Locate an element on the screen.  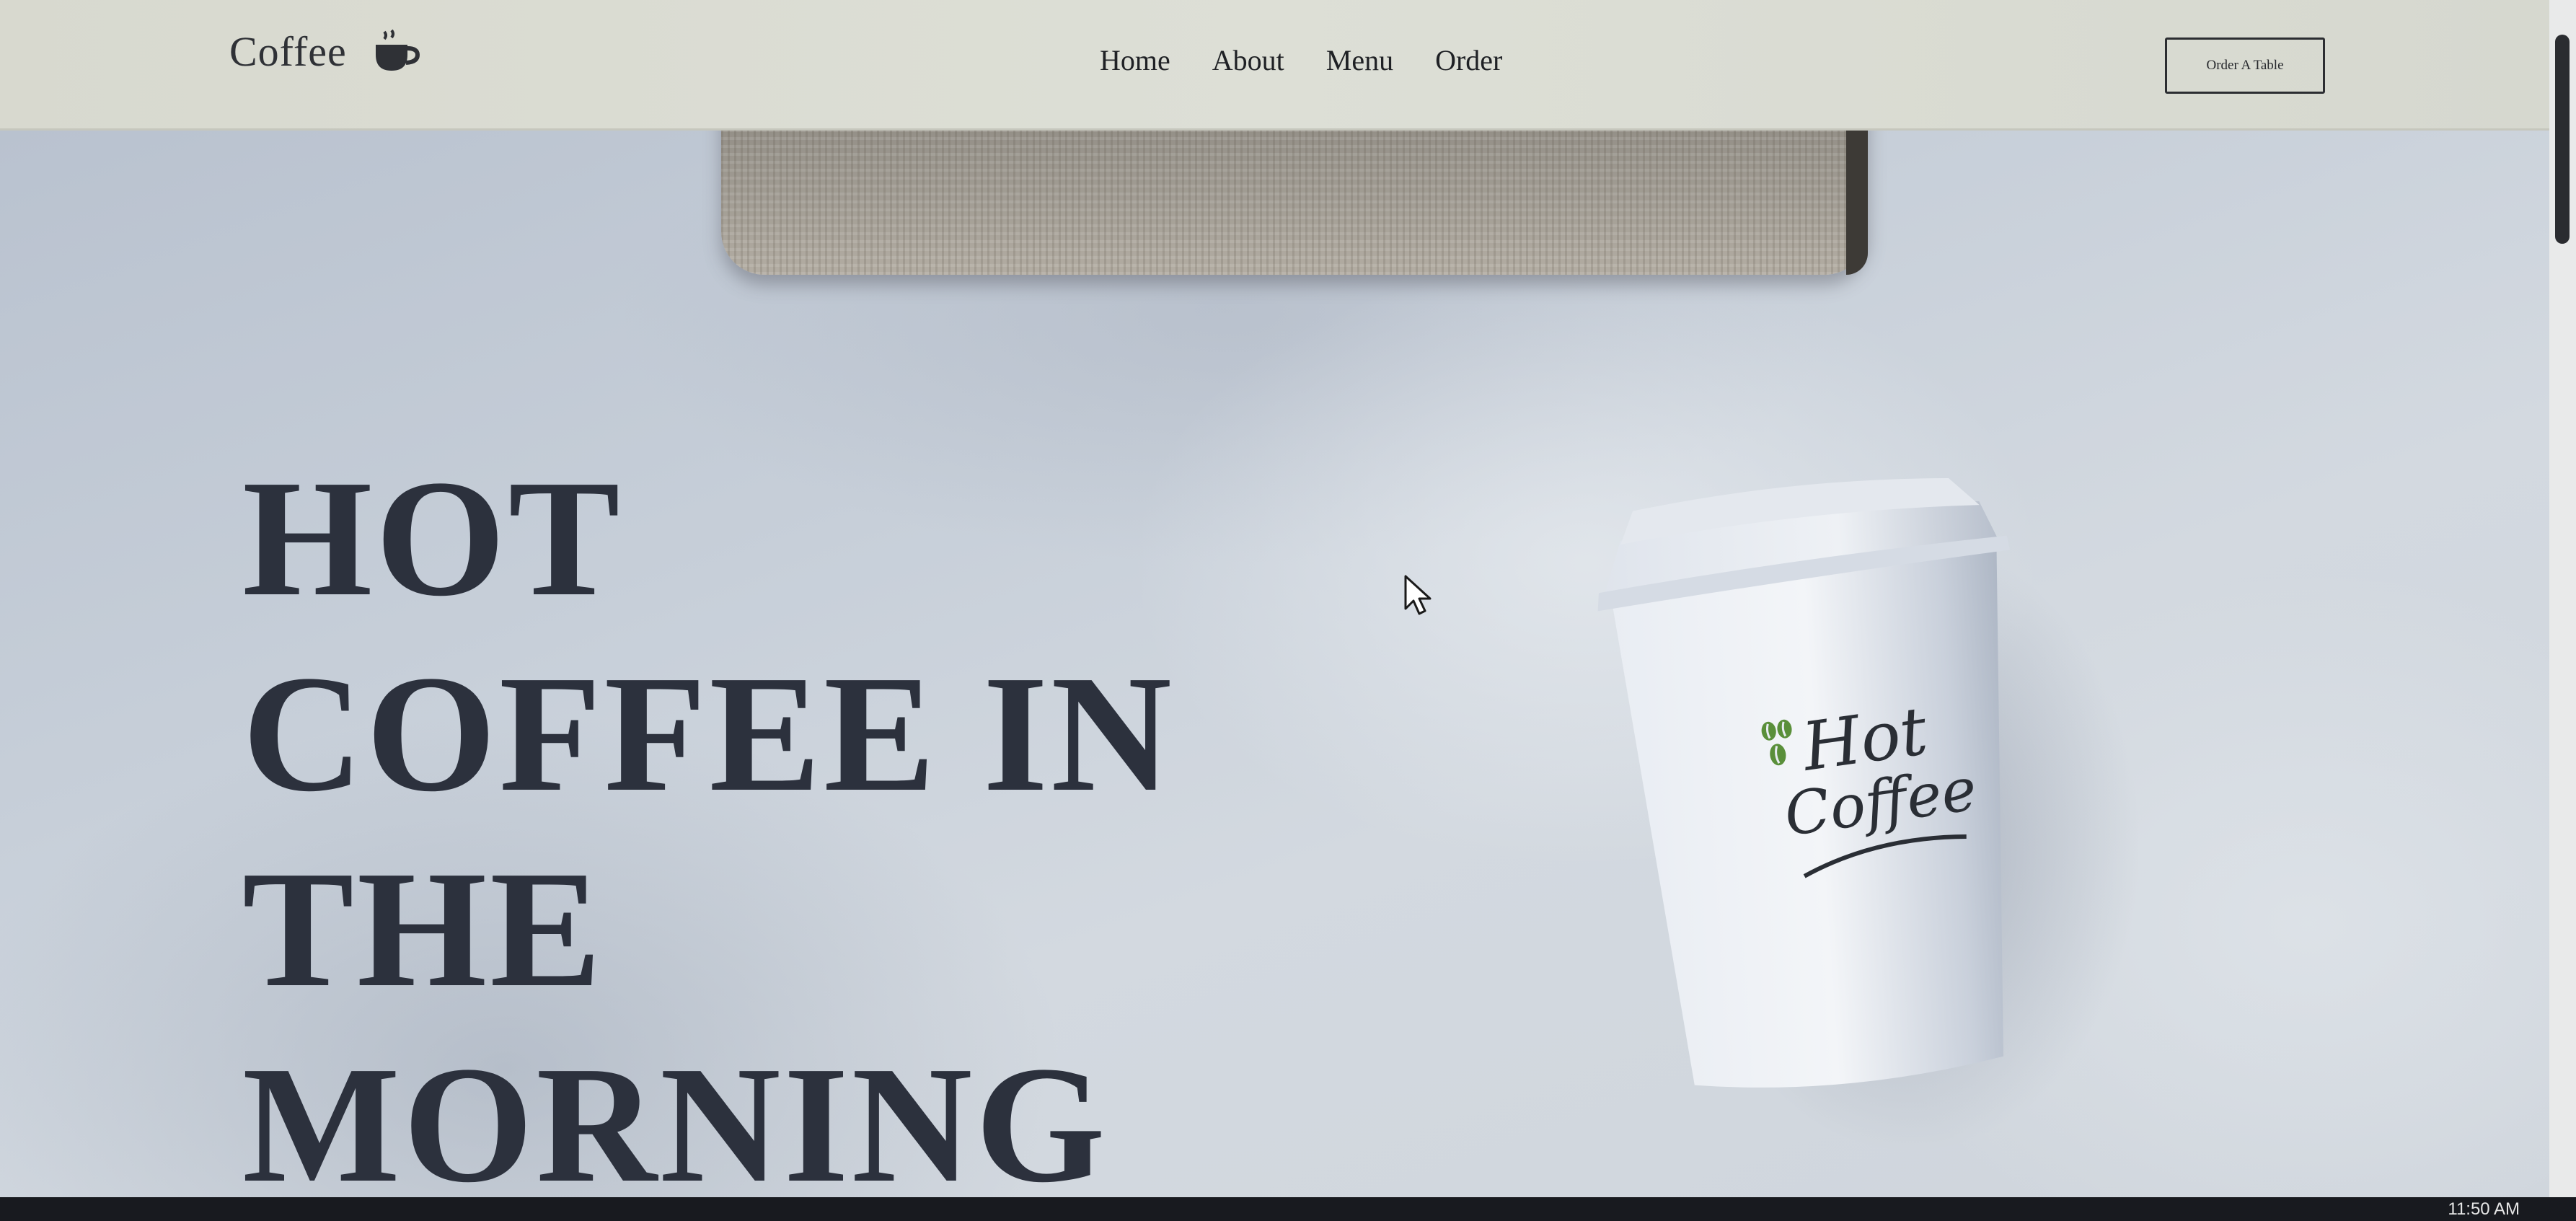
headline-line-2: COFFEE IN is located at coordinates (708, 734).